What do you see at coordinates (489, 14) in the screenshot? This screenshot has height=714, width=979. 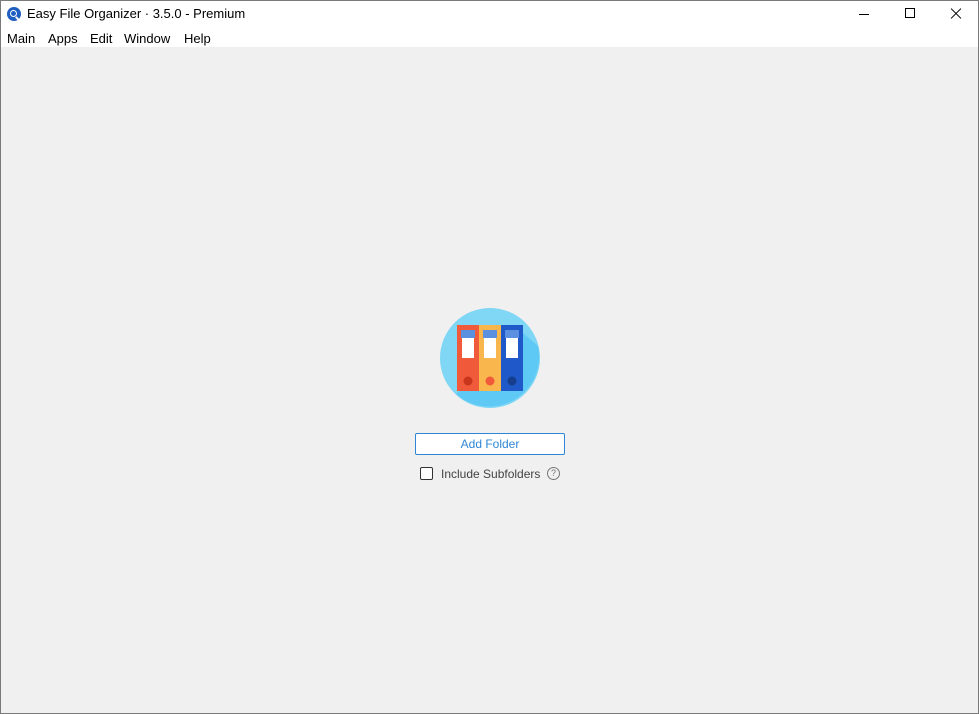 I see `title-bar: Easy File Organizer · 3.5.0 - Premium` at bounding box center [489, 14].